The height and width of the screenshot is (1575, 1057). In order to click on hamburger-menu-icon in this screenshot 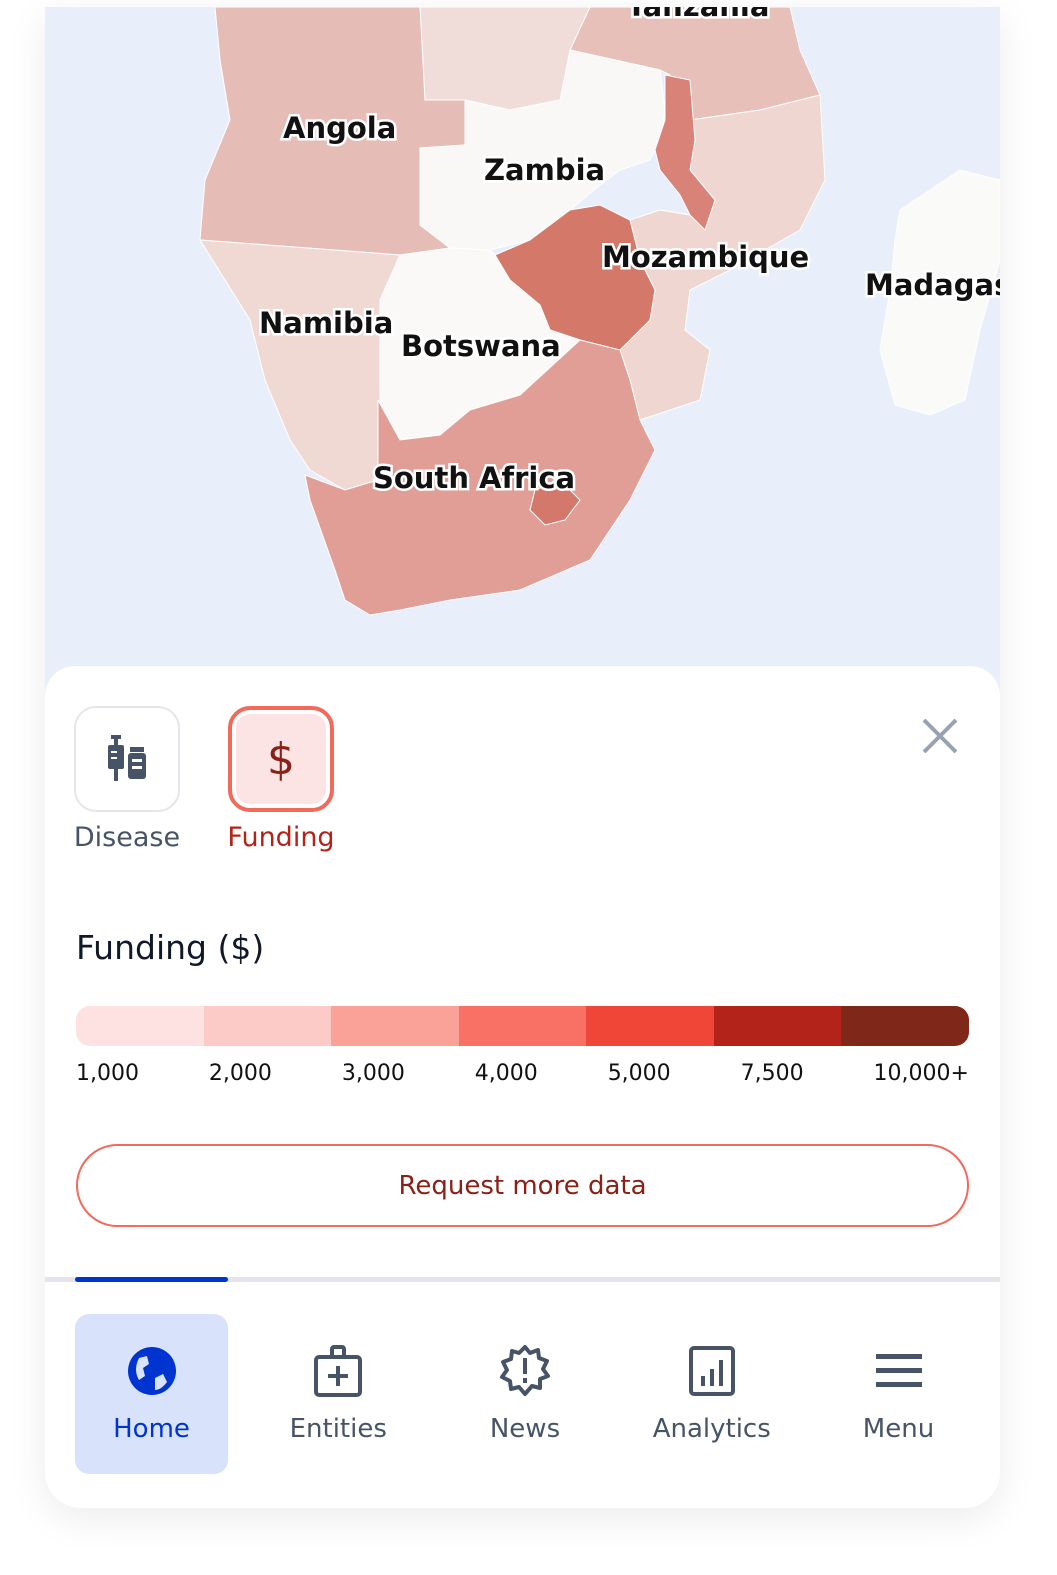, I will do `click(898, 1370)`.